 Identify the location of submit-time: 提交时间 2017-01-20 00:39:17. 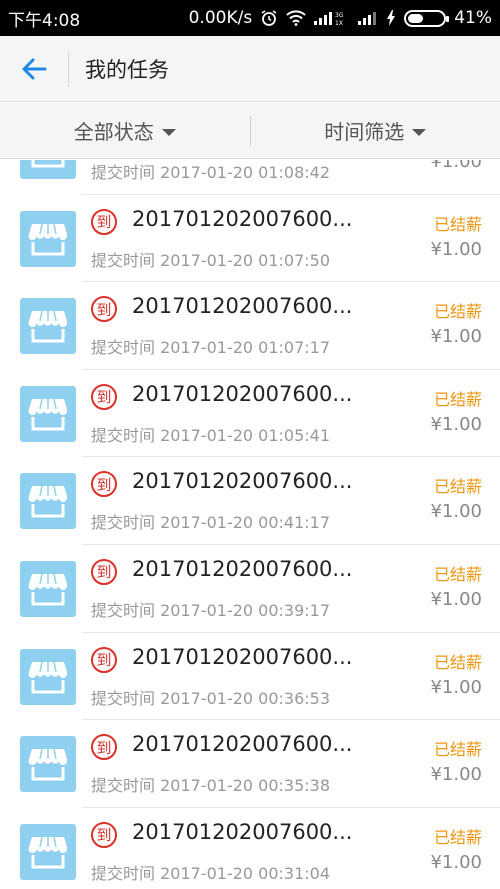
(211, 610).